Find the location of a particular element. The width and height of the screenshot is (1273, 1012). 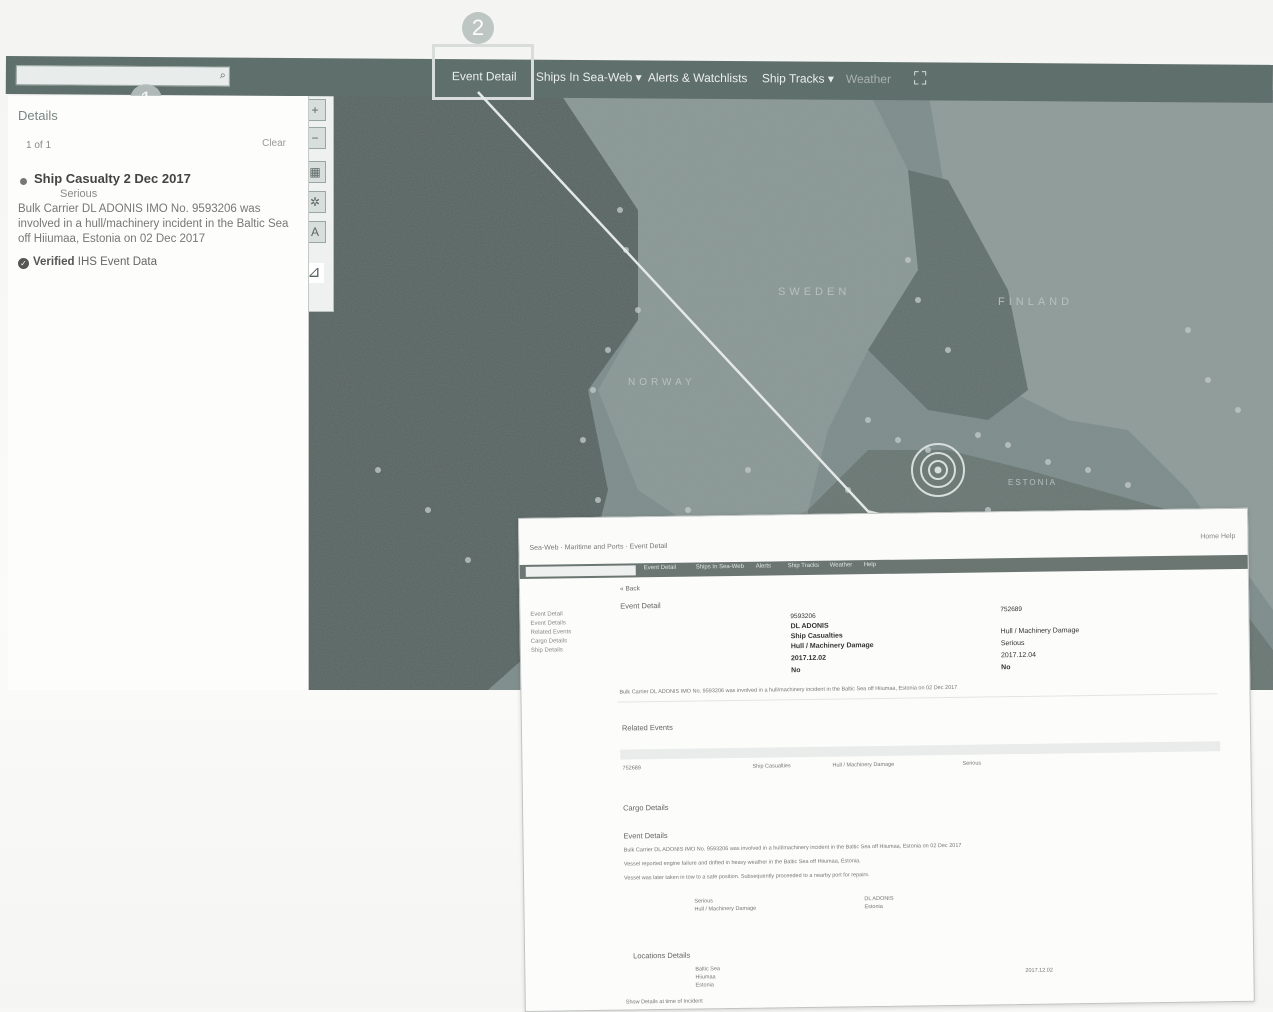

right-date: 2017.12.04 is located at coordinates (1018, 655).